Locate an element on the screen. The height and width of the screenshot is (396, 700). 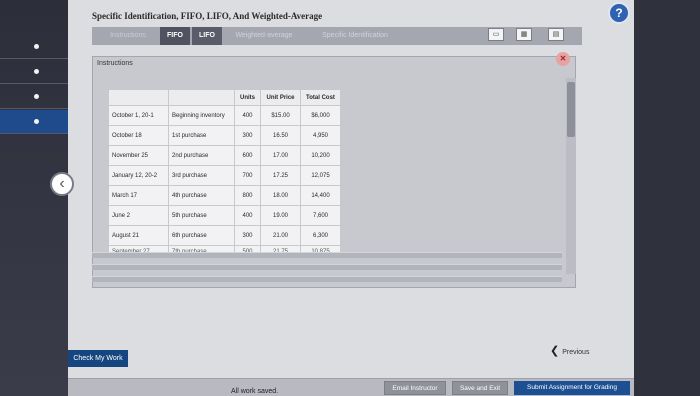
view-icon-3: ▤ is located at coordinates (556, 34).